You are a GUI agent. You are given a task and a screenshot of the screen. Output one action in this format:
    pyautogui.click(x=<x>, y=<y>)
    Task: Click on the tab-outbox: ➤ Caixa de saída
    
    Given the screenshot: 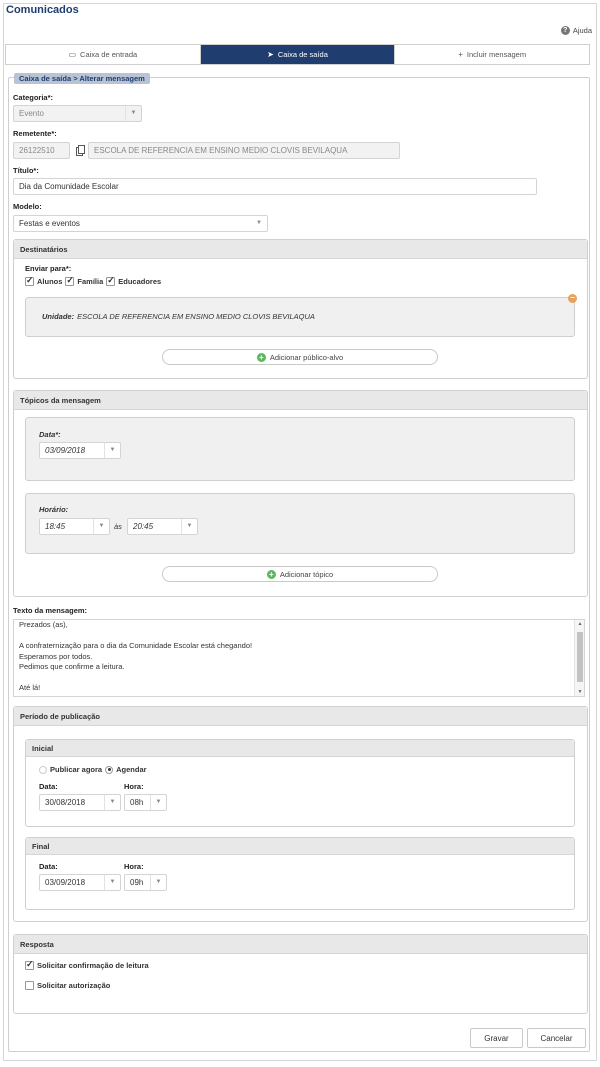 What is the action you would take?
    pyautogui.click(x=298, y=54)
    